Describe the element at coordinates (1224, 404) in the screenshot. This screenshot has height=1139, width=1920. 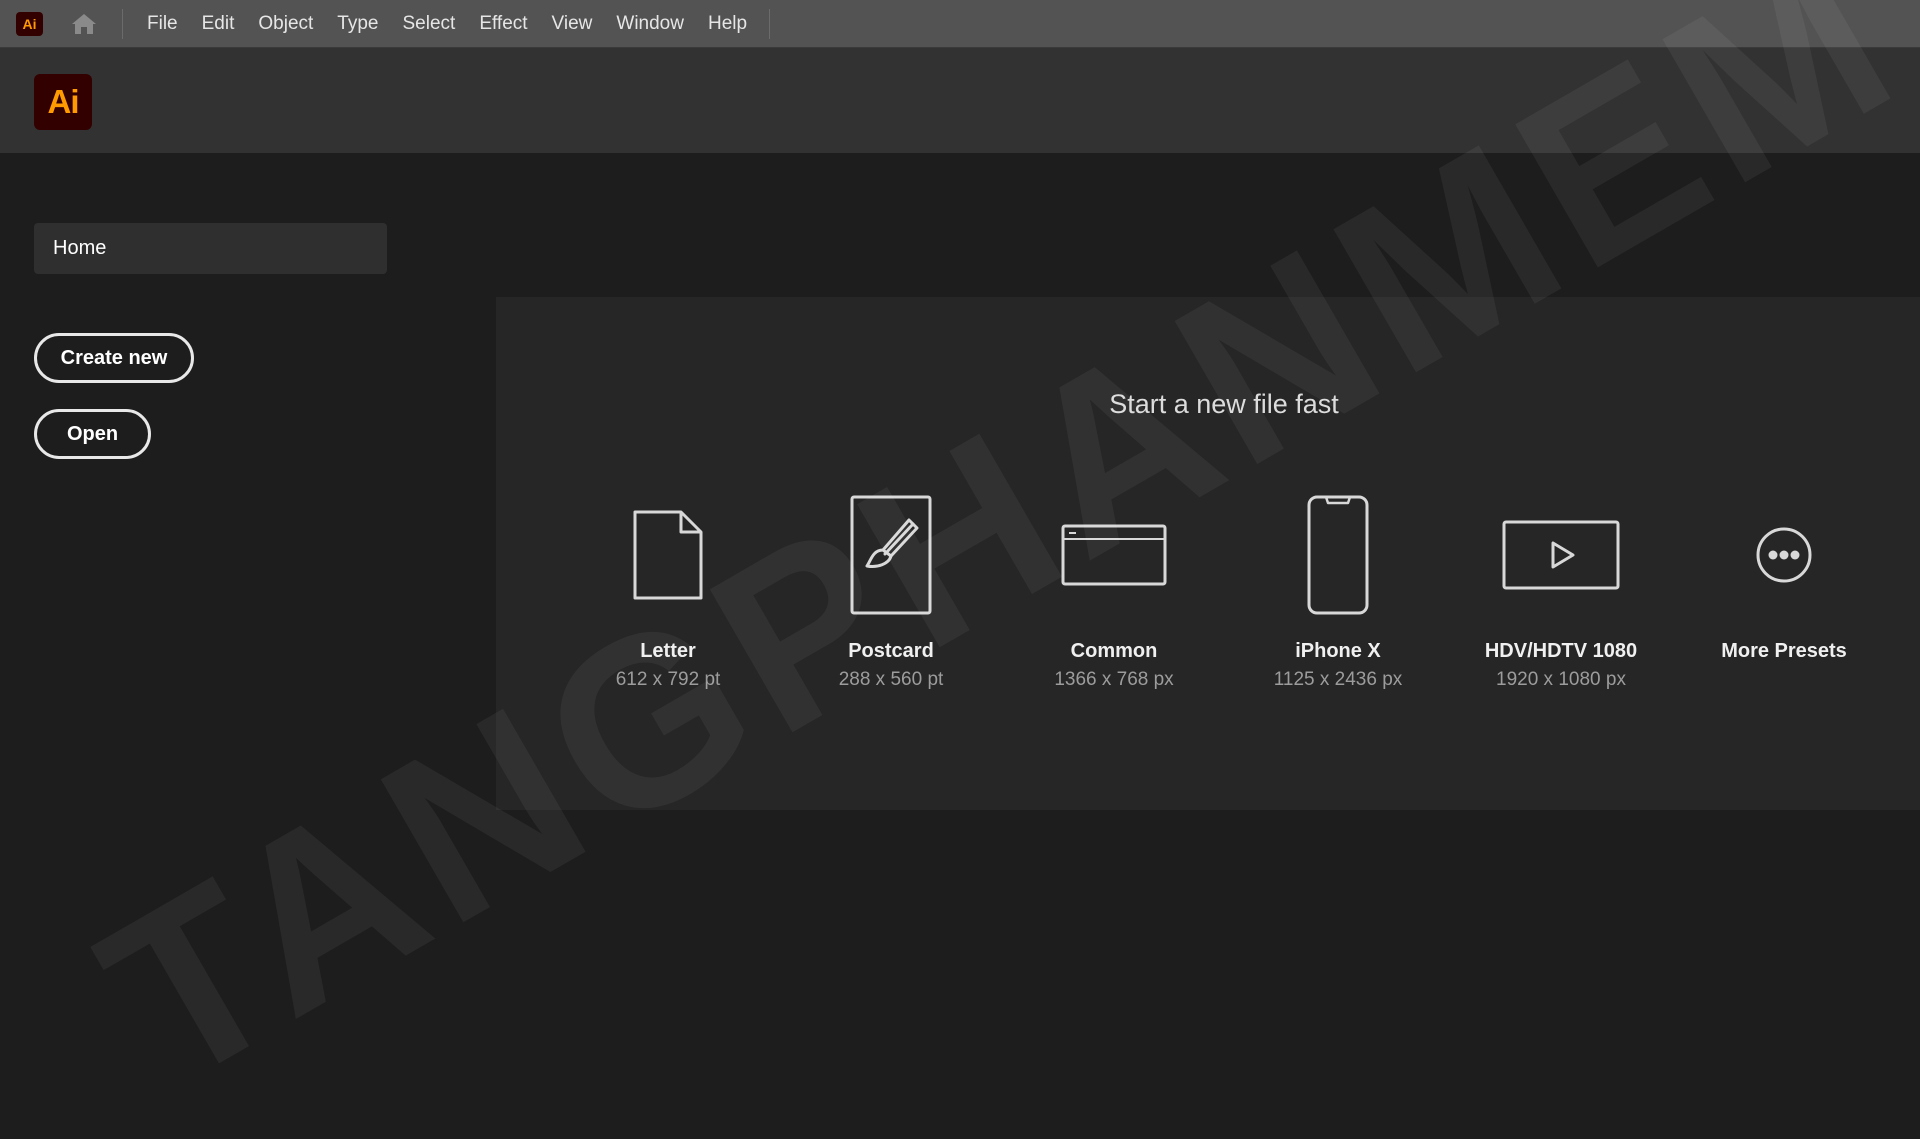
I see `panel-title: Start a new file fast` at that location.